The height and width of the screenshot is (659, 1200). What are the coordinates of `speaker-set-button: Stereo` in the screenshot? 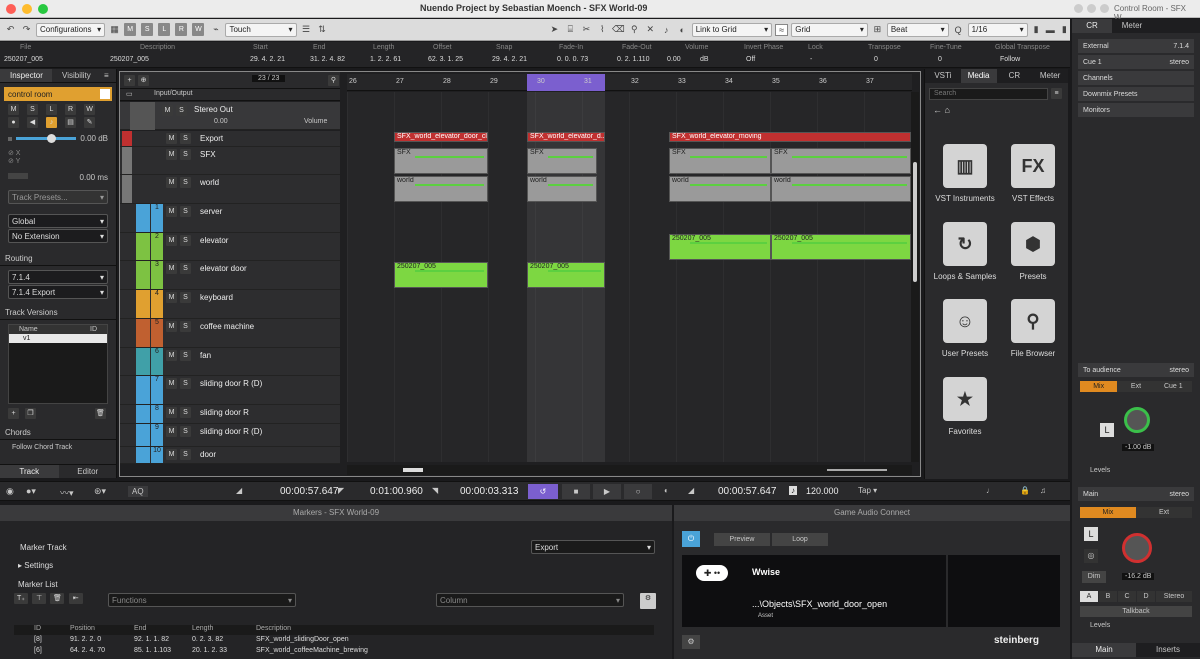 It's located at (1174, 596).